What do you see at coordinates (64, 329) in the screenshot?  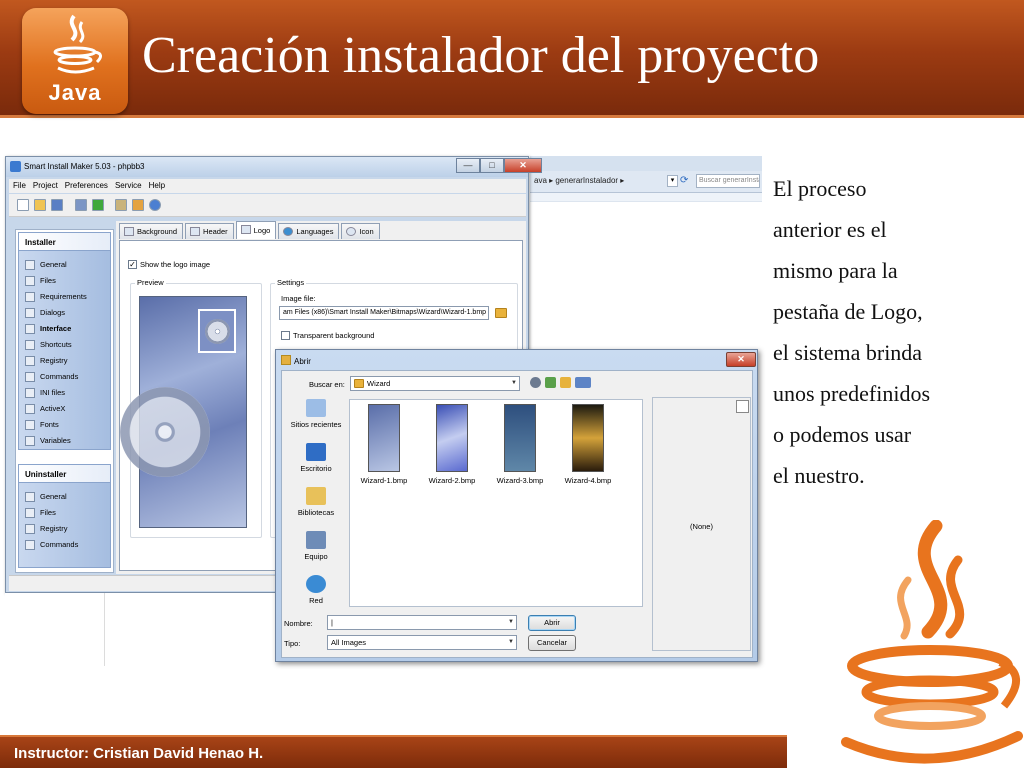 I see `sidebar-item-interface: Interface` at bounding box center [64, 329].